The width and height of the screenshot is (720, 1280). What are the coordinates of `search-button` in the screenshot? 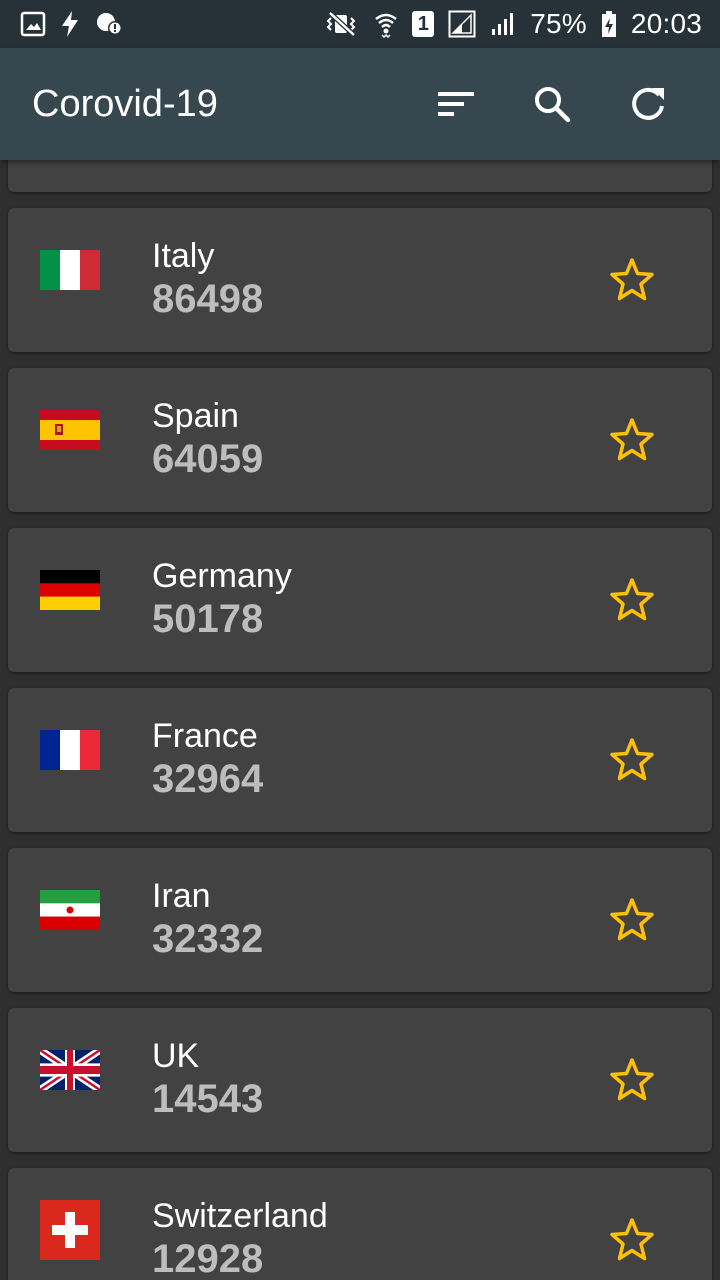 It's located at (552, 104).